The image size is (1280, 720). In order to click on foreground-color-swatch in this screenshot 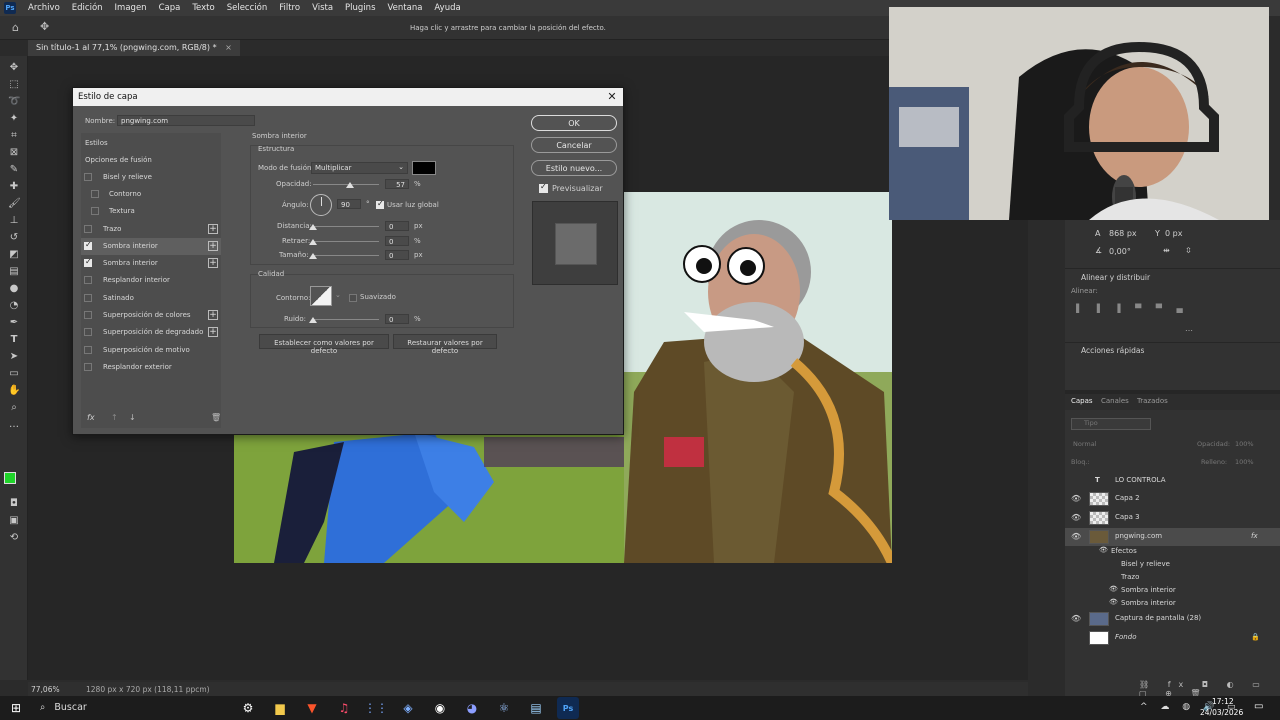, I will do `click(10, 478)`.